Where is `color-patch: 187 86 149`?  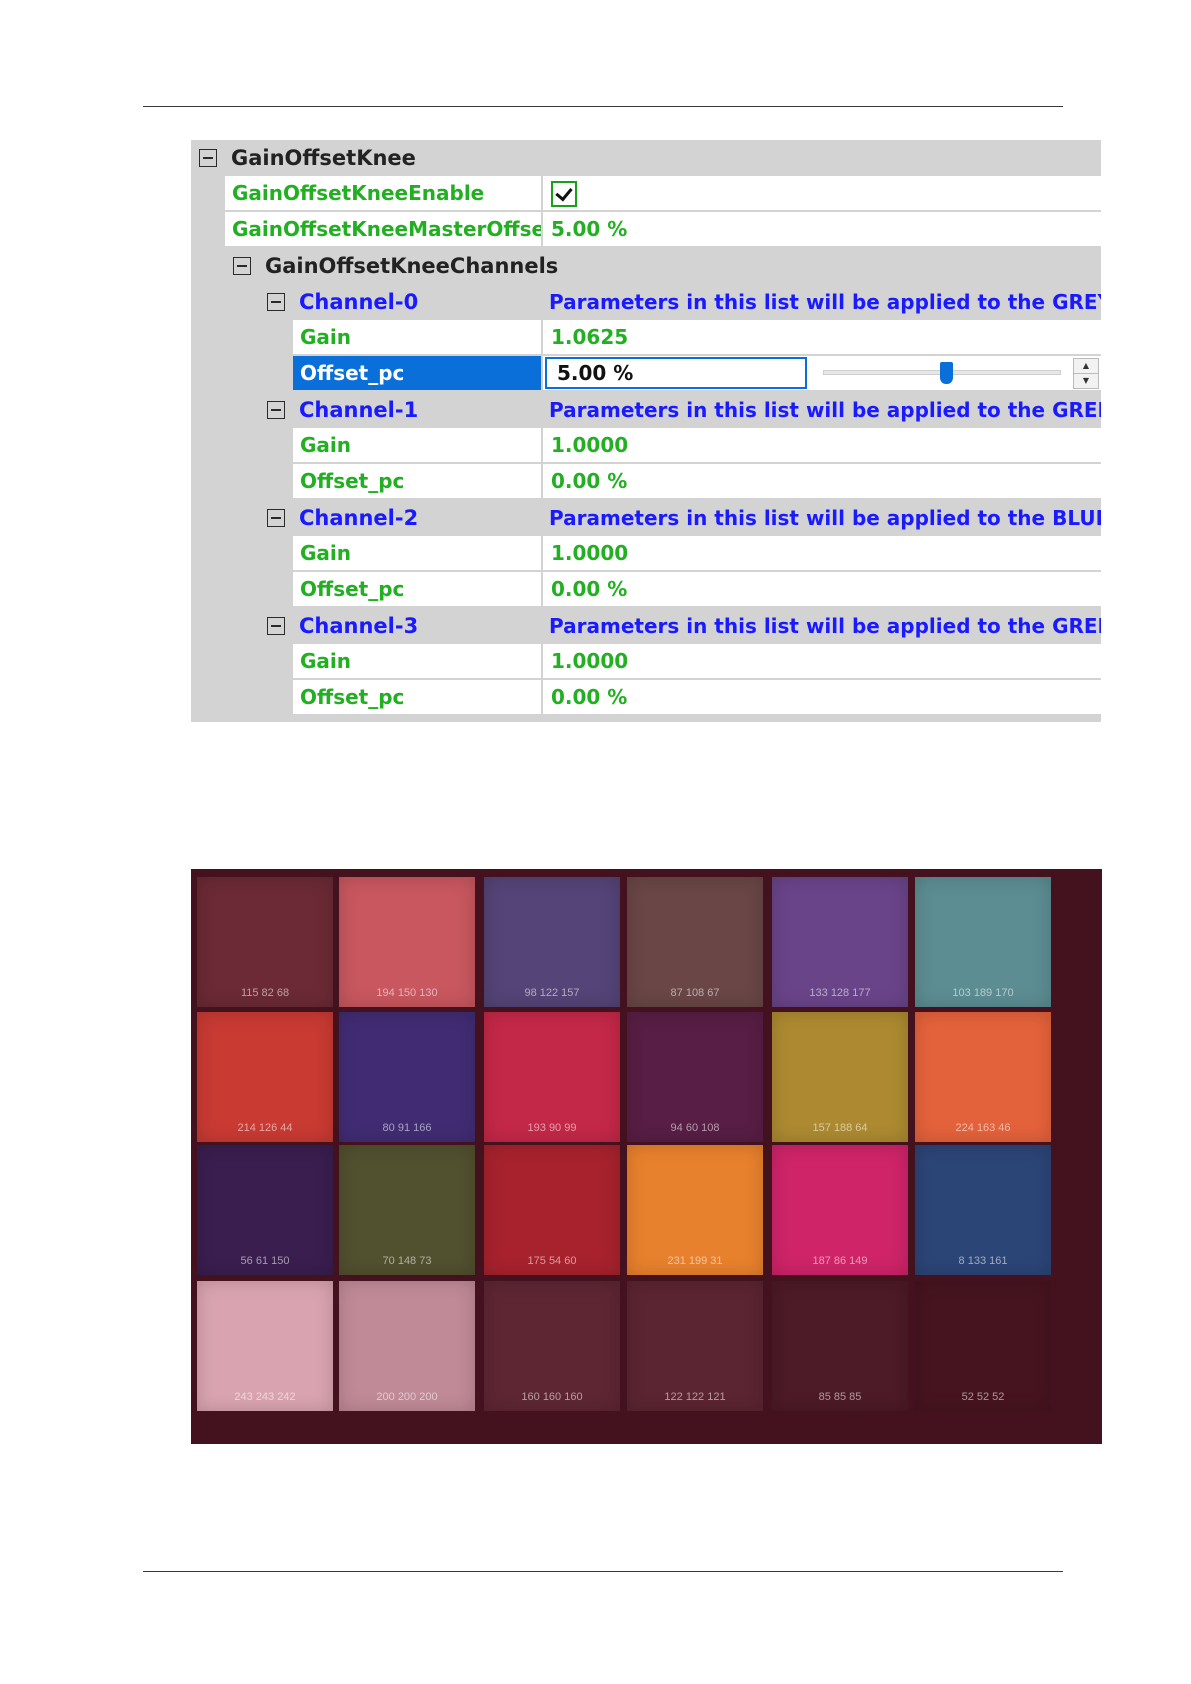 color-patch: 187 86 149 is located at coordinates (840, 1210).